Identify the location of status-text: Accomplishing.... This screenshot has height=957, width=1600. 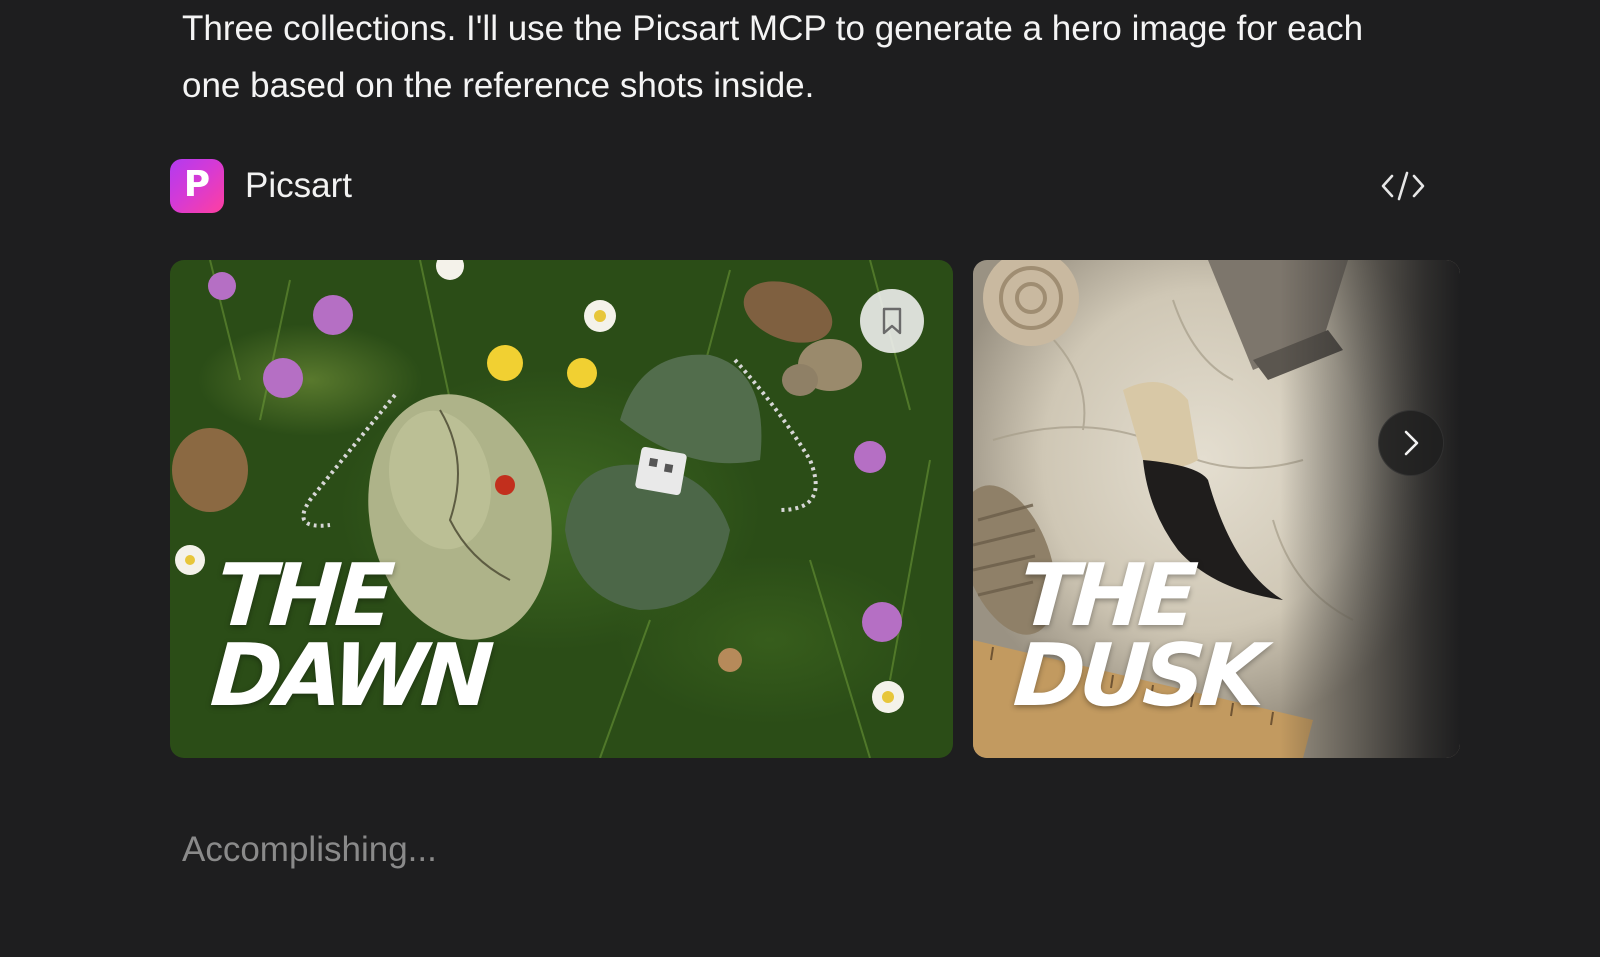
(309, 849).